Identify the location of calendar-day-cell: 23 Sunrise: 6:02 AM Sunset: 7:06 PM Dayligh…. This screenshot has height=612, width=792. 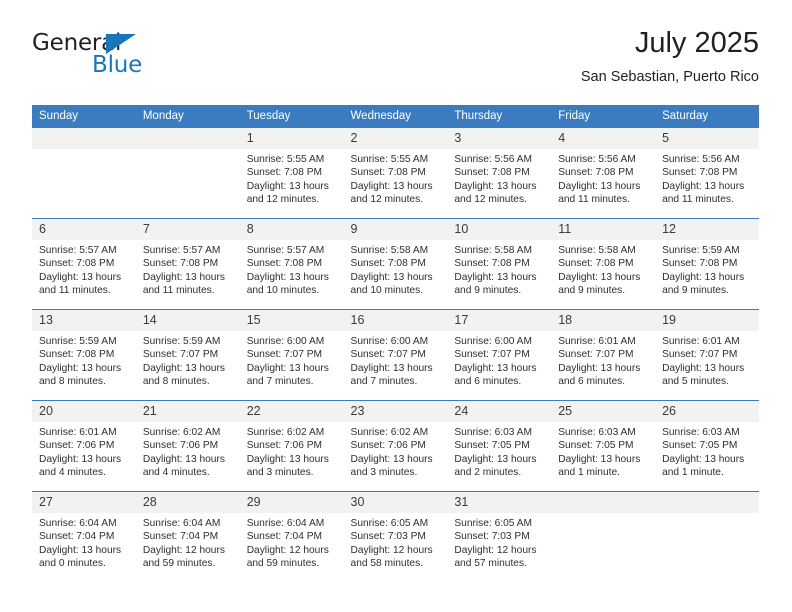
(395, 446).